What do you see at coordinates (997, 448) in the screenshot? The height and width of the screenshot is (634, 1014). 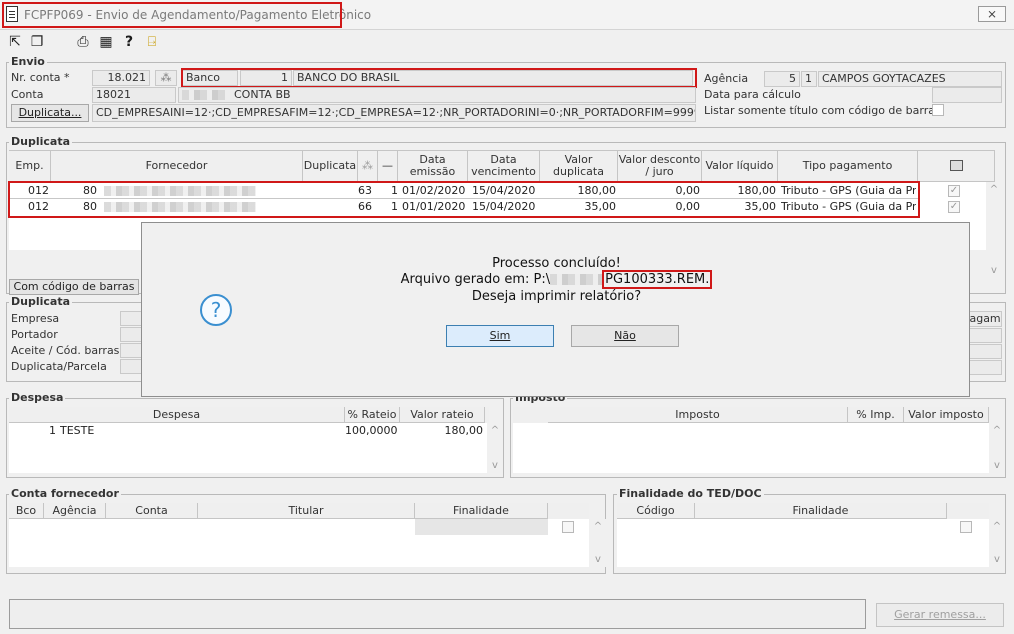 I see `imposto-scrollbar: ^ v` at bounding box center [997, 448].